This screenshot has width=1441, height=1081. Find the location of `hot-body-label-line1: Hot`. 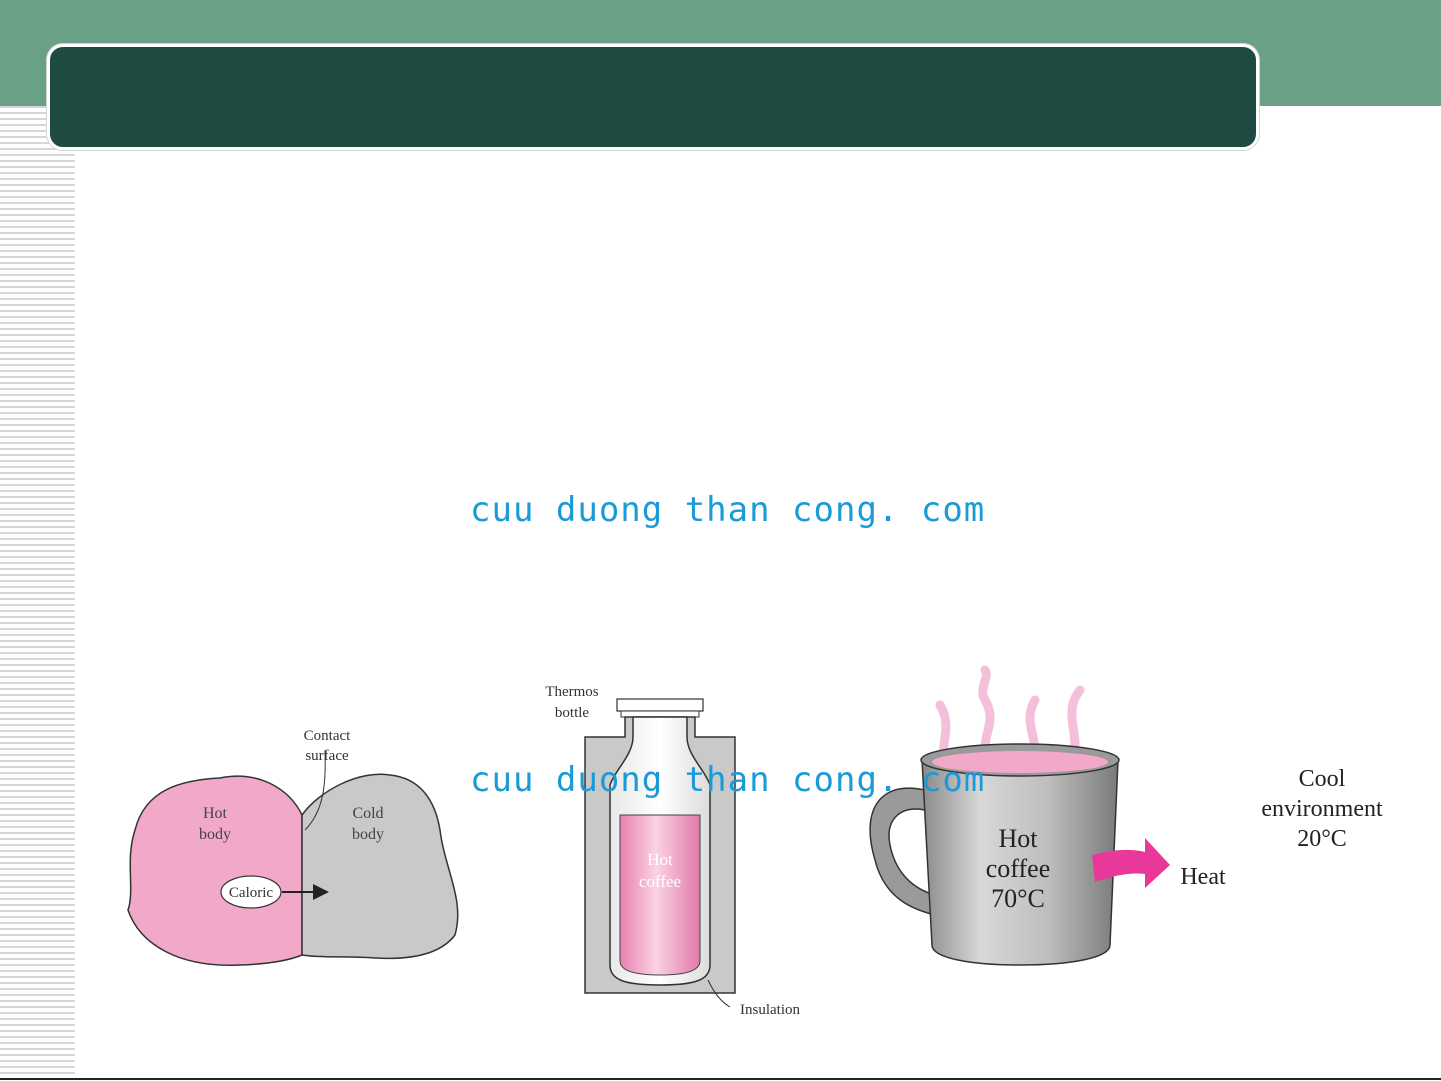

hot-body-label-line1: Hot is located at coordinates (215, 813).